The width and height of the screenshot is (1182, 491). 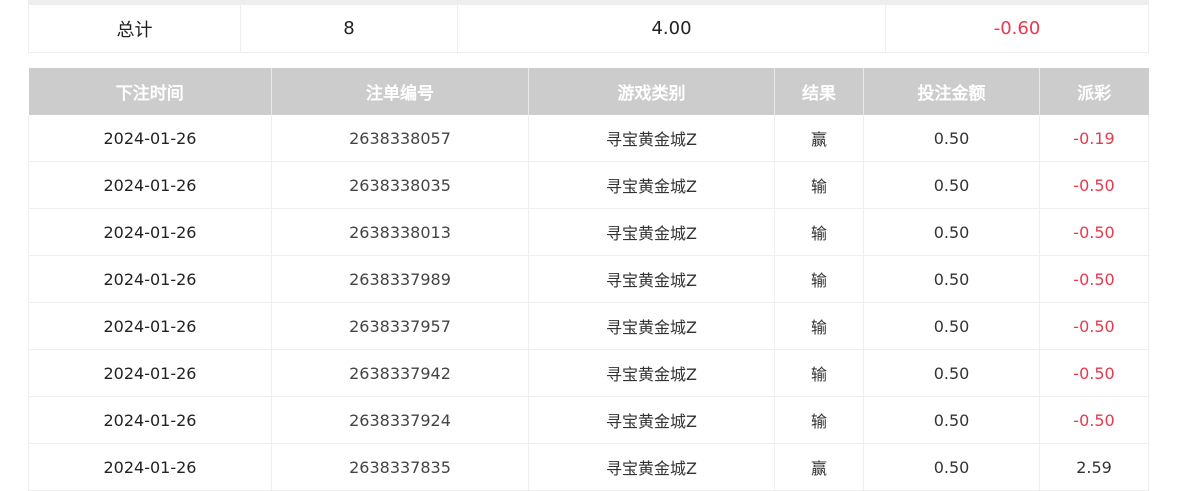 I want to click on cell-bet-id: 2638337942, so click(x=400, y=373).